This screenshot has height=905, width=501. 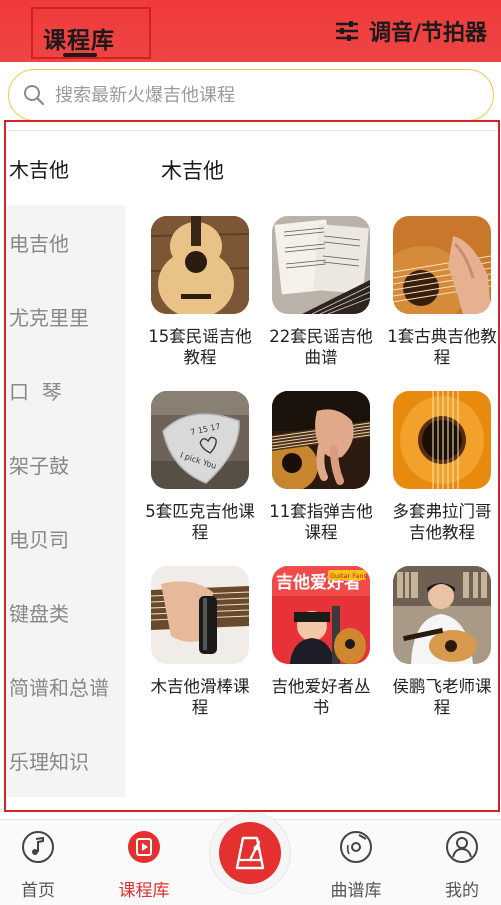 What do you see at coordinates (49, 761) in the screenshot?
I see `sidebar-item-label: 乐理知识` at bounding box center [49, 761].